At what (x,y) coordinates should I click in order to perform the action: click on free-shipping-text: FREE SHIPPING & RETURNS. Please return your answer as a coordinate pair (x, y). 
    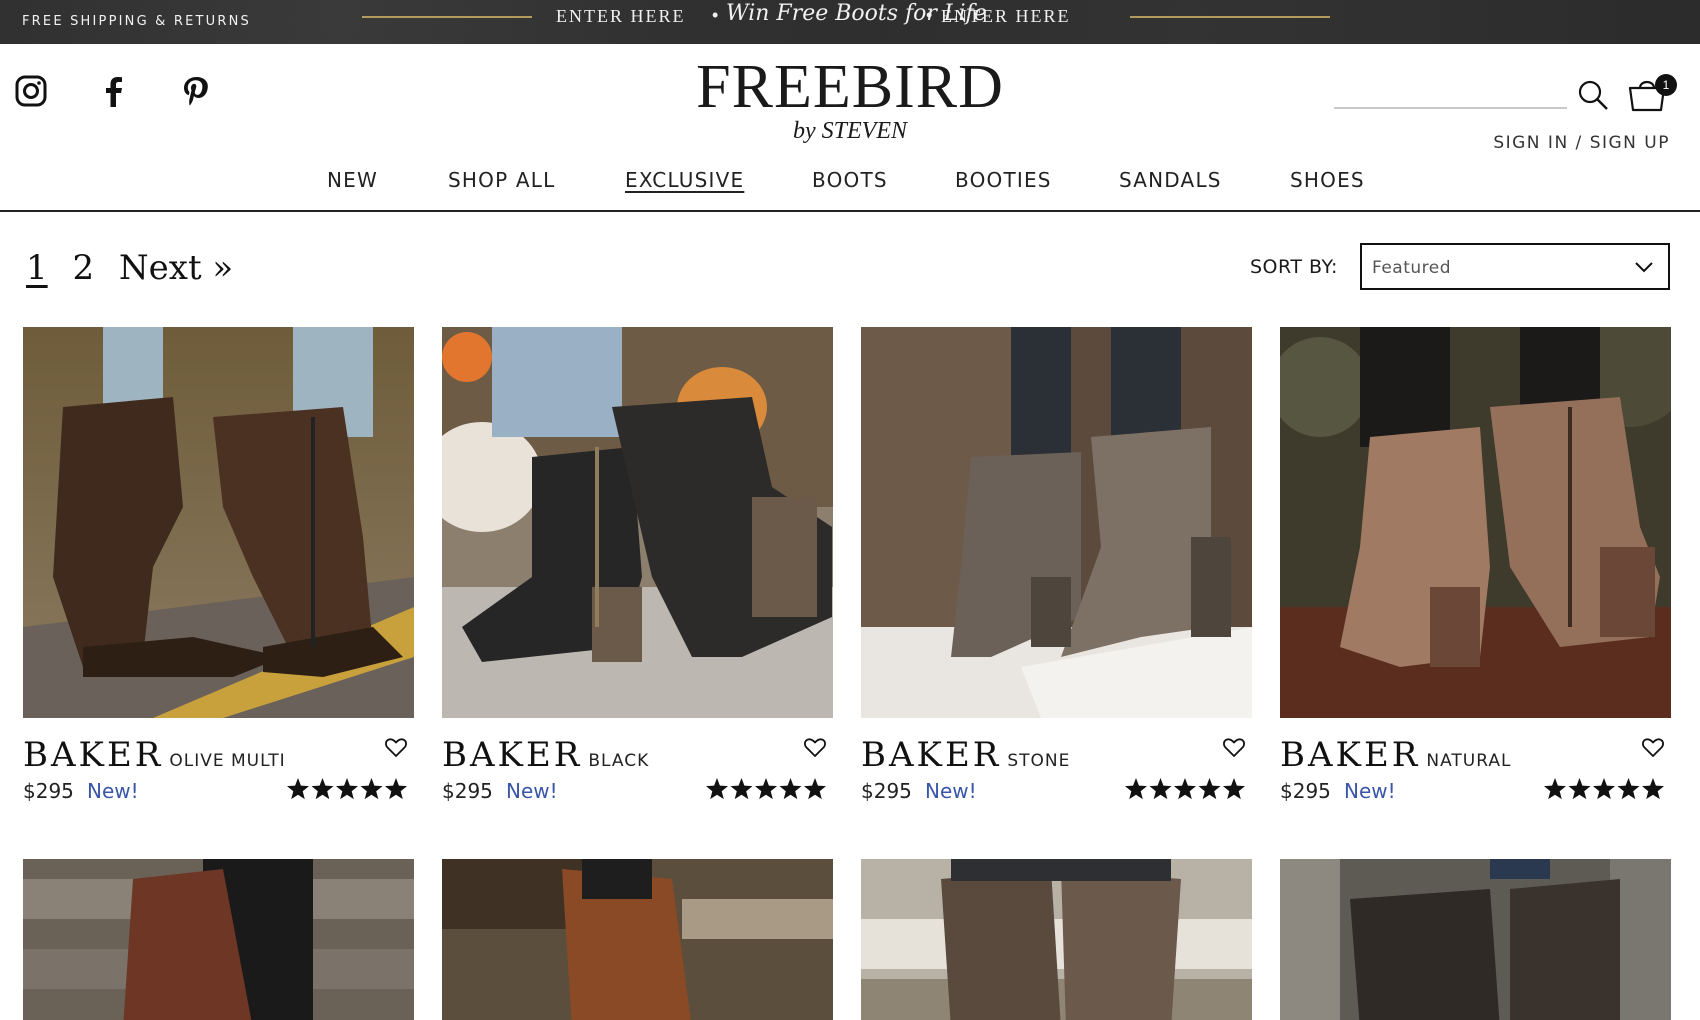
    Looking at the image, I should click on (136, 21).